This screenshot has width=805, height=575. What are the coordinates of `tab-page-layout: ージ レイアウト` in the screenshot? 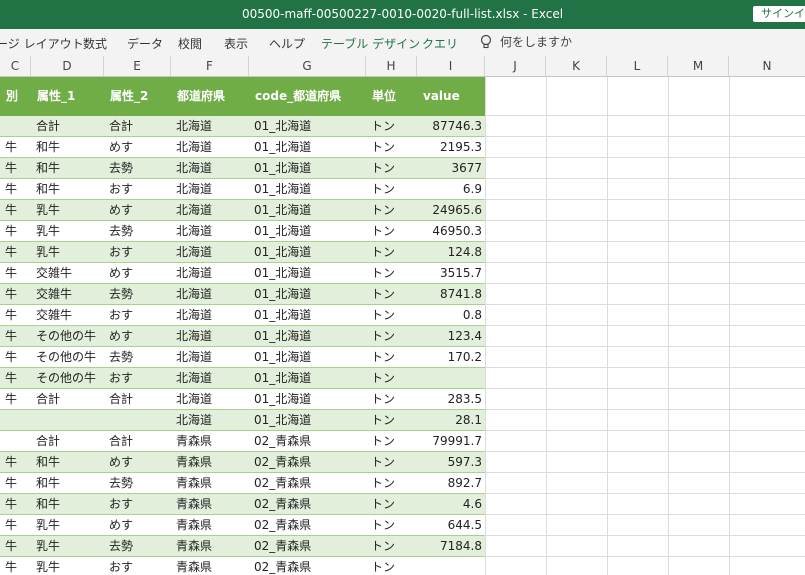 It's located at (42, 43).